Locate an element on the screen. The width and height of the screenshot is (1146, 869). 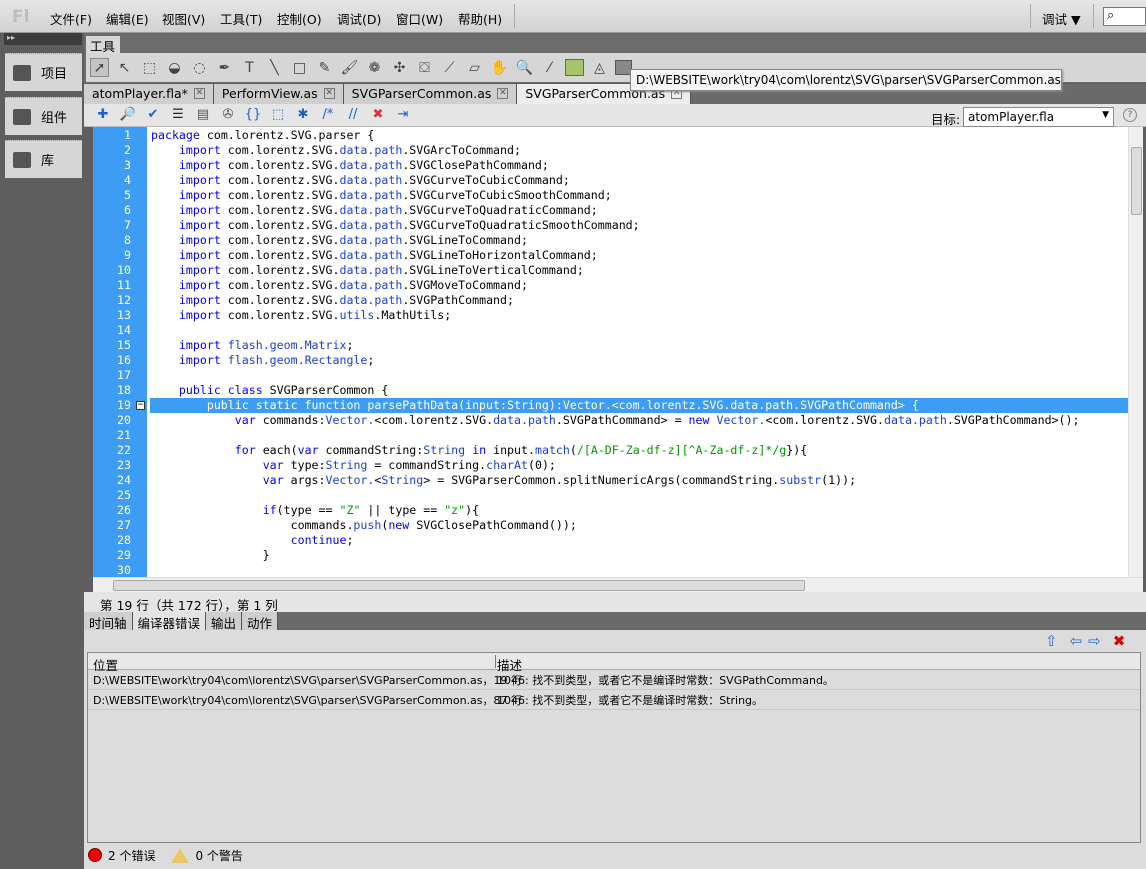
debug-options-icon: ✇ is located at coordinates (228, 115).